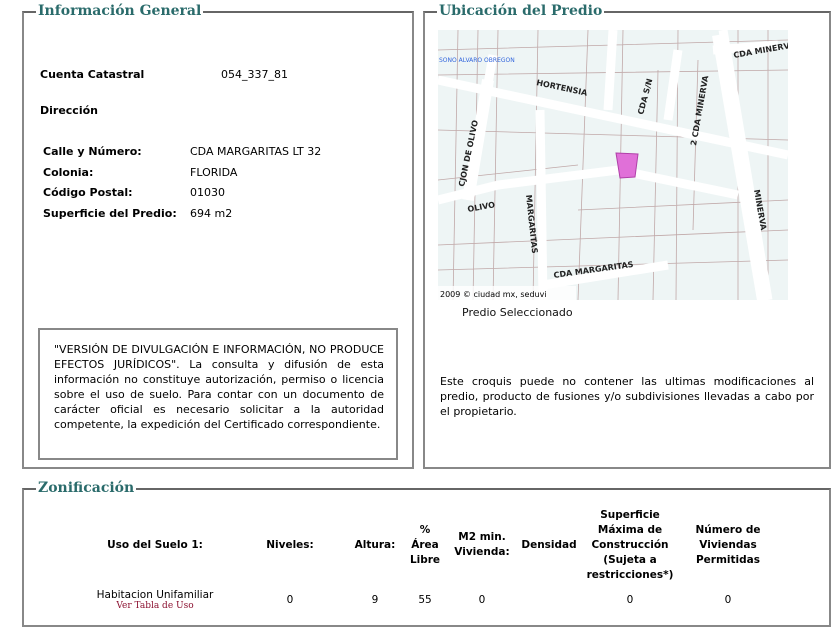 This screenshot has height=630, width=840. What do you see at coordinates (477, 60) in the screenshot?
I see `map-label-delegacion: SONO ALVARO OBREGON` at bounding box center [477, 60].